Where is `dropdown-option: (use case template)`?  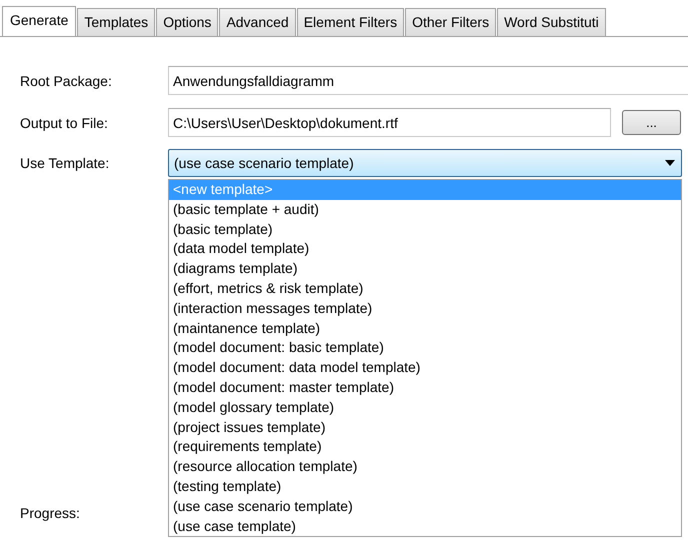 dropdown-option: (use case template) is located at coordinates (425, 526).